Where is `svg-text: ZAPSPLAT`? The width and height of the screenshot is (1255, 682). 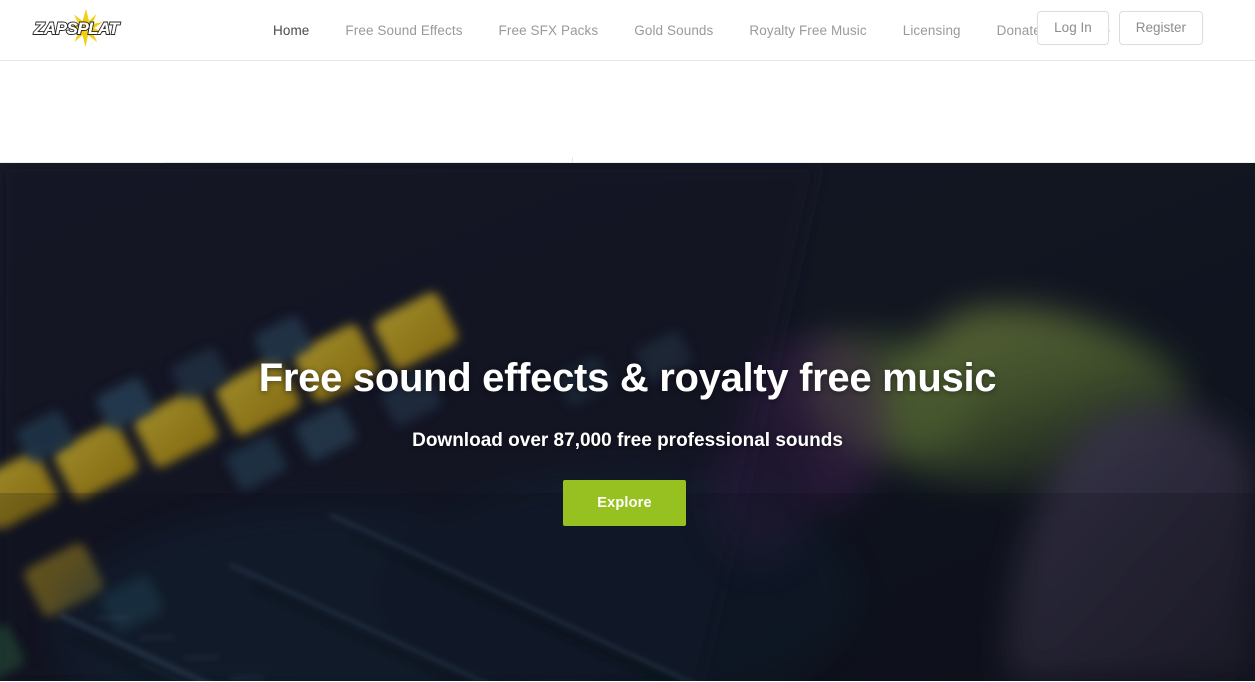
svg-text: ZAPSPLAT is located at coordinates (77, 28).